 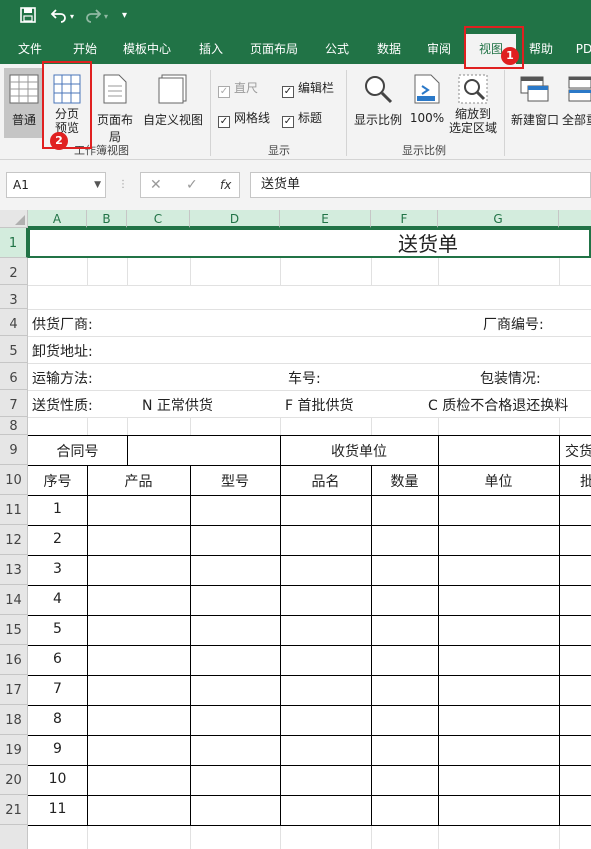 What do you see at coordinates (510, 378) in the screenshot?
I see `packing-label: 包装情况:` at bounding box center [510, 378].